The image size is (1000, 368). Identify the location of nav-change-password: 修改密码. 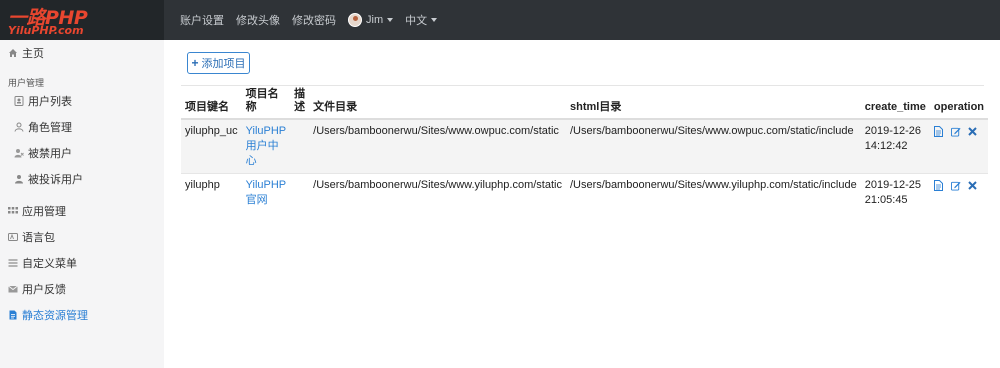
(314, 20).